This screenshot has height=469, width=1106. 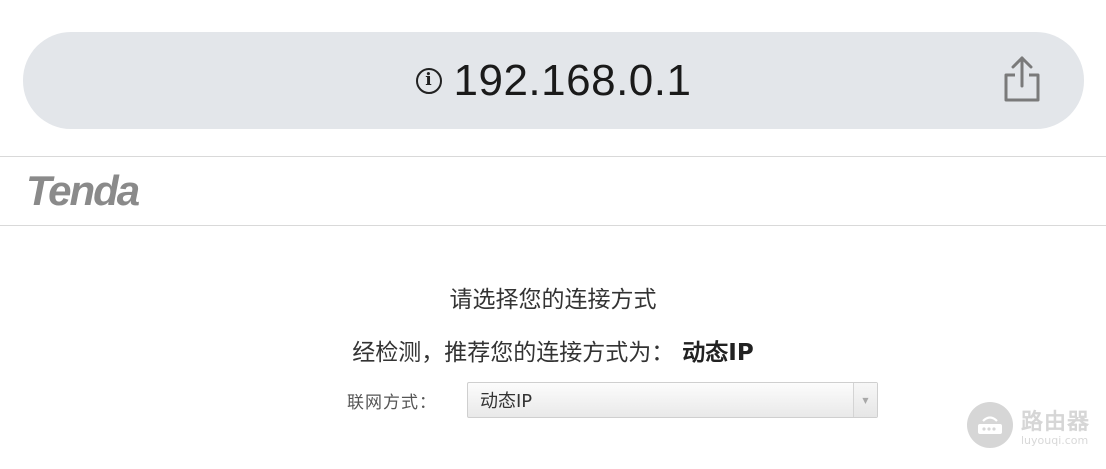 I want to click on header-bottom-divider, so click(x=553, y=225).